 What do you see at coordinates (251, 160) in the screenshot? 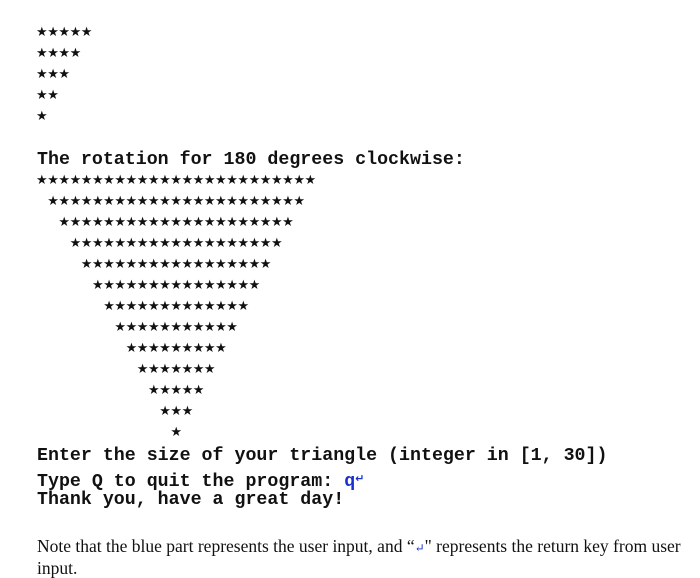
I see `rotation-heading: The rotation for 180 degrees clockwise:` at bounding box center [251, 160].